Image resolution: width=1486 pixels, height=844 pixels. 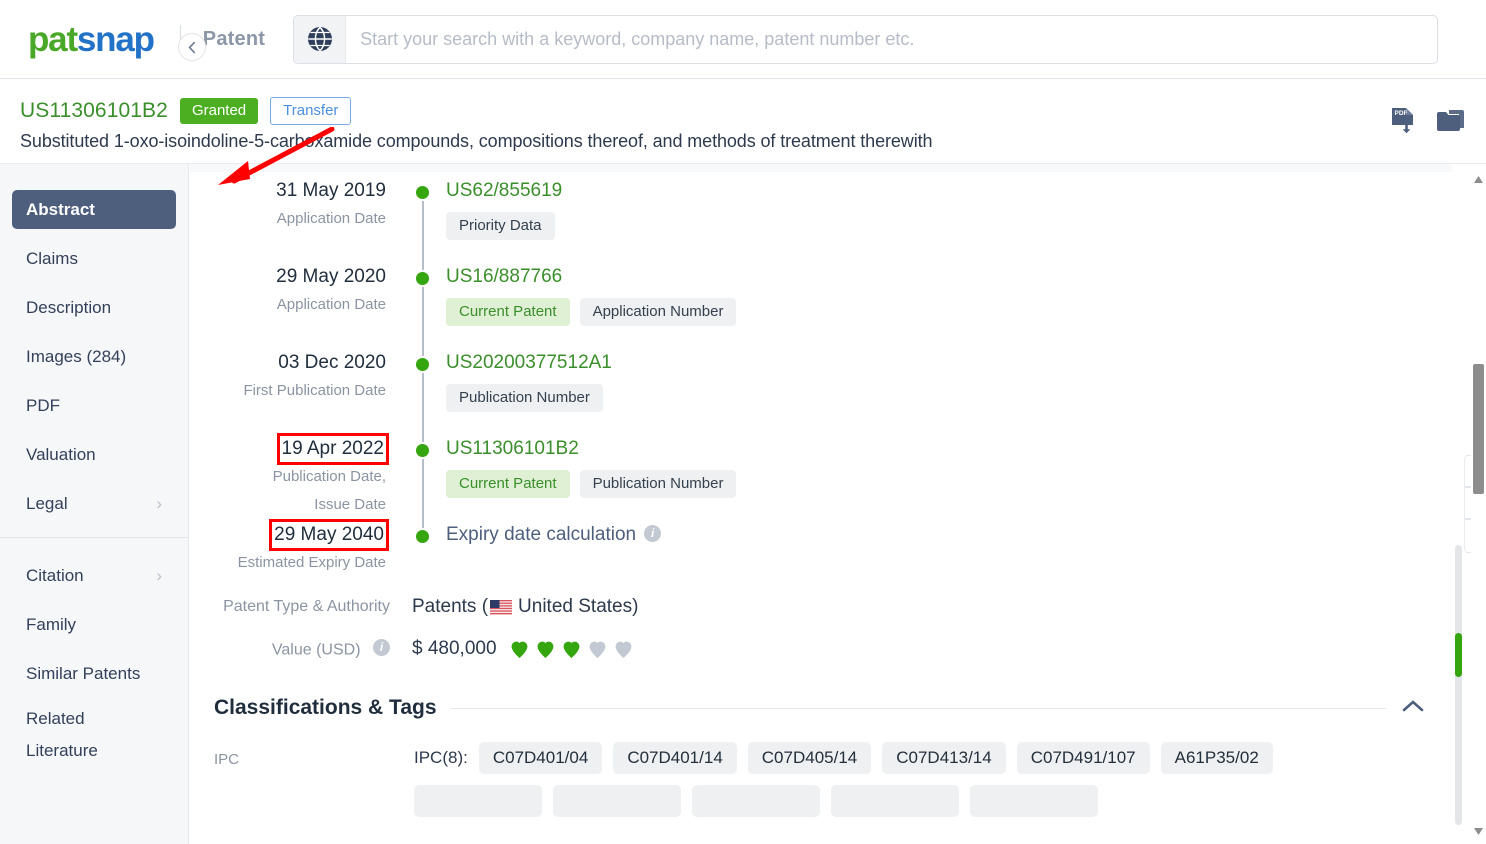 What do you see at coordinates (314, 390) in the screenshot?
I see `timeline-date-label: First Publication Date` at bounding box center [314, 390].